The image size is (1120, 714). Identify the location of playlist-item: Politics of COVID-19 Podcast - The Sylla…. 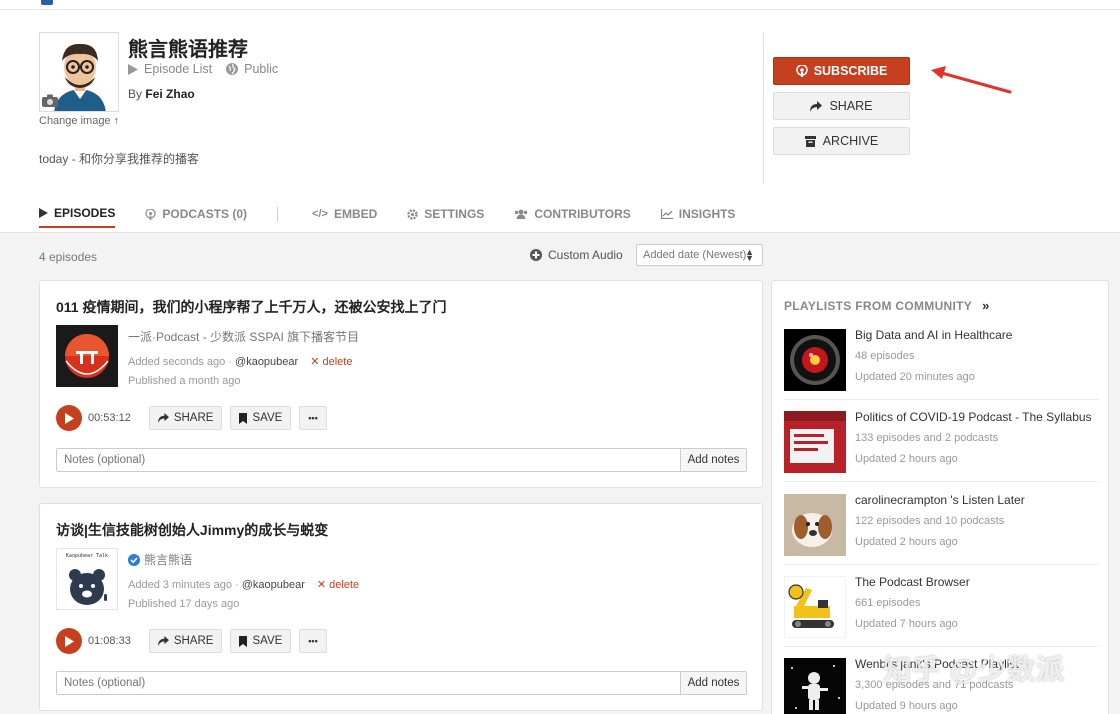
(941, 447).